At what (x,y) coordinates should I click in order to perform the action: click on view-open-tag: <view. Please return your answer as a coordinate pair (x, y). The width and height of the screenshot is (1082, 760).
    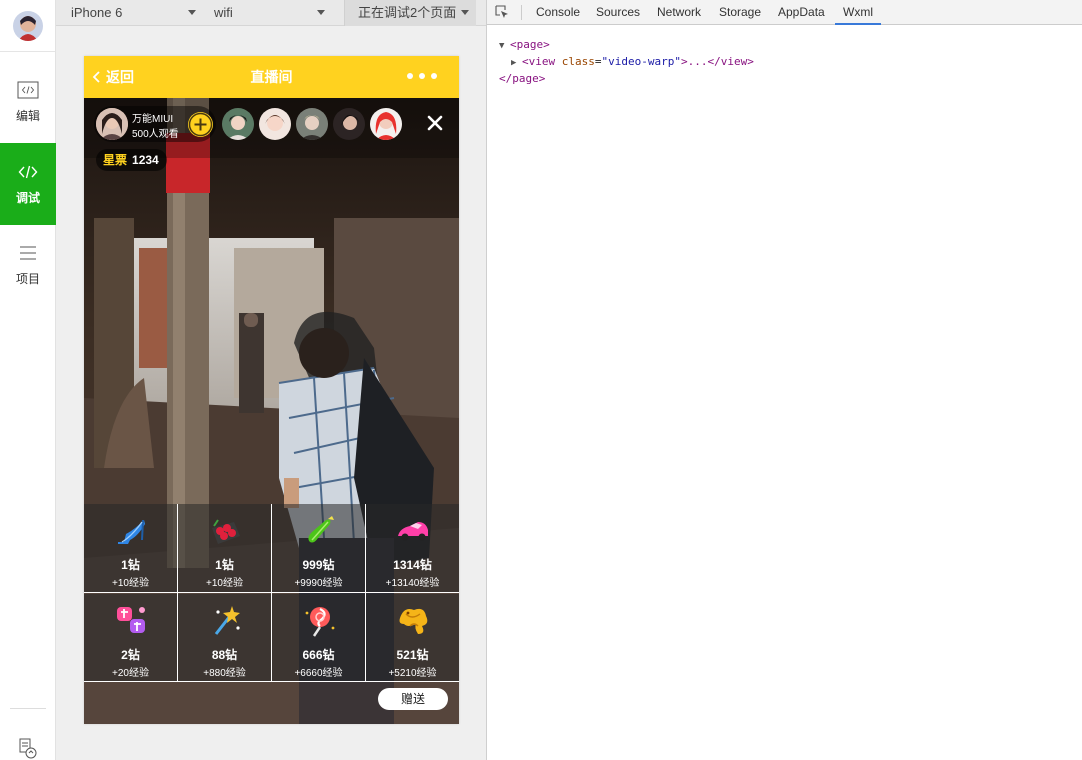
    Looking at the image, I should click on (539, 61).